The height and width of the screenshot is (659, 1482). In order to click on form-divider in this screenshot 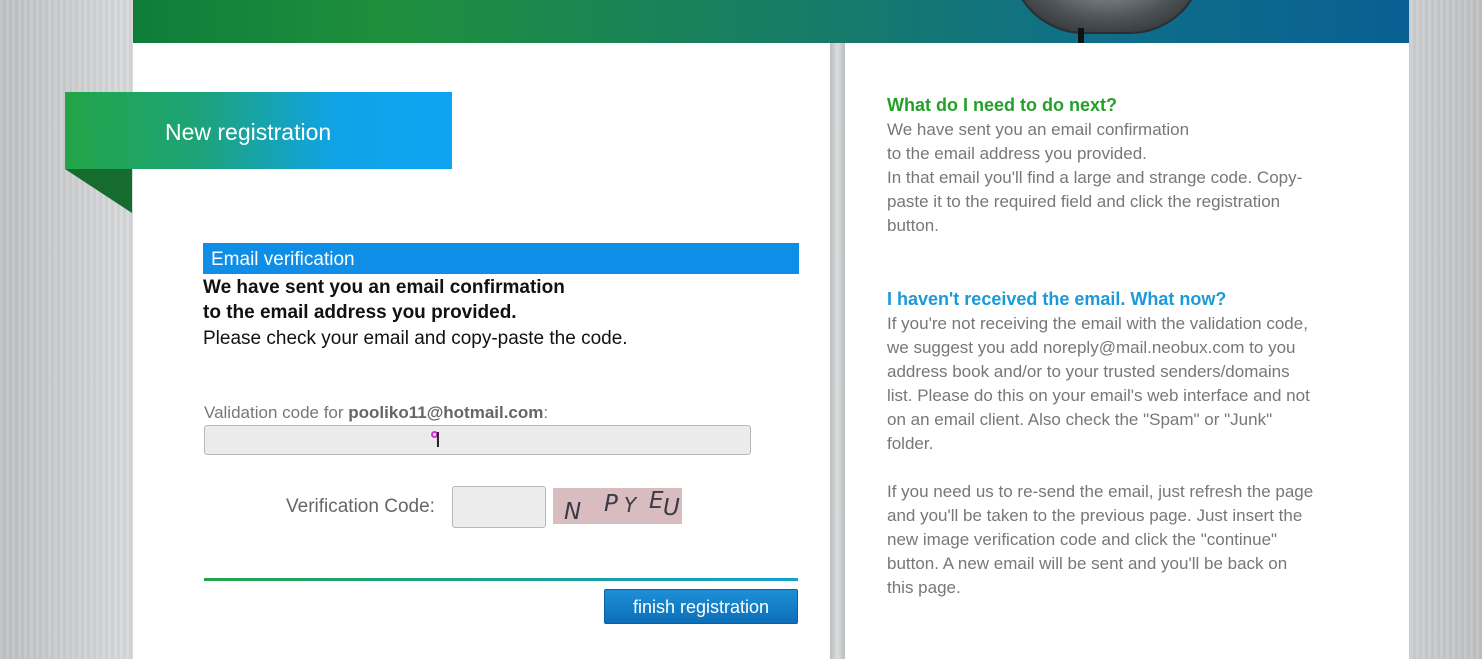, I will do `click(501, 579)`.